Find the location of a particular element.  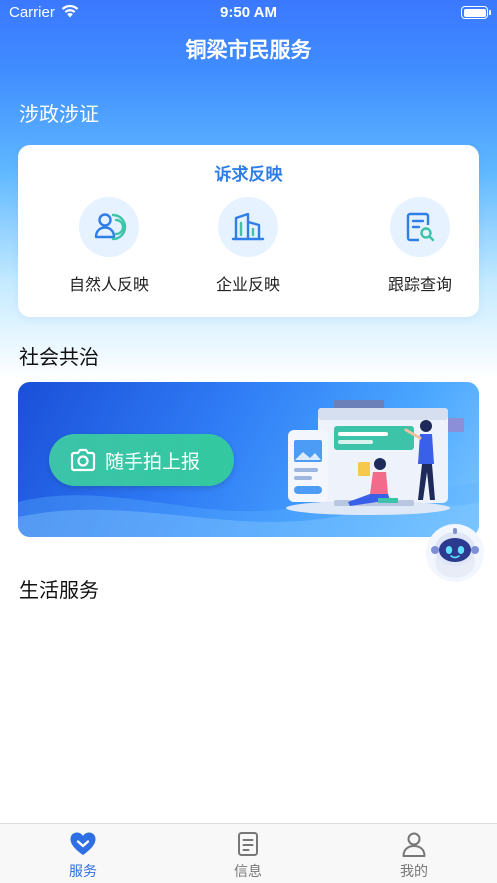

user-icon is located at coordinates (414, 844).